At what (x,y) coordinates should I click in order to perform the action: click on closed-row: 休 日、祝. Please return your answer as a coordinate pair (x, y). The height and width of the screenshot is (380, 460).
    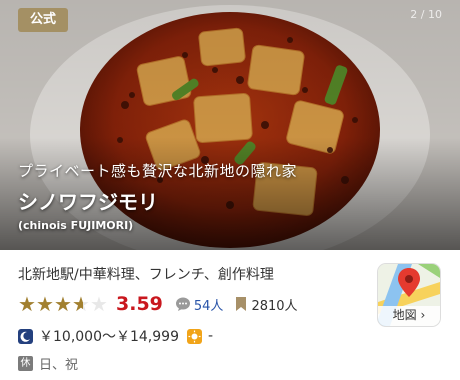
    Looking at the image, I should click on (48, 363).